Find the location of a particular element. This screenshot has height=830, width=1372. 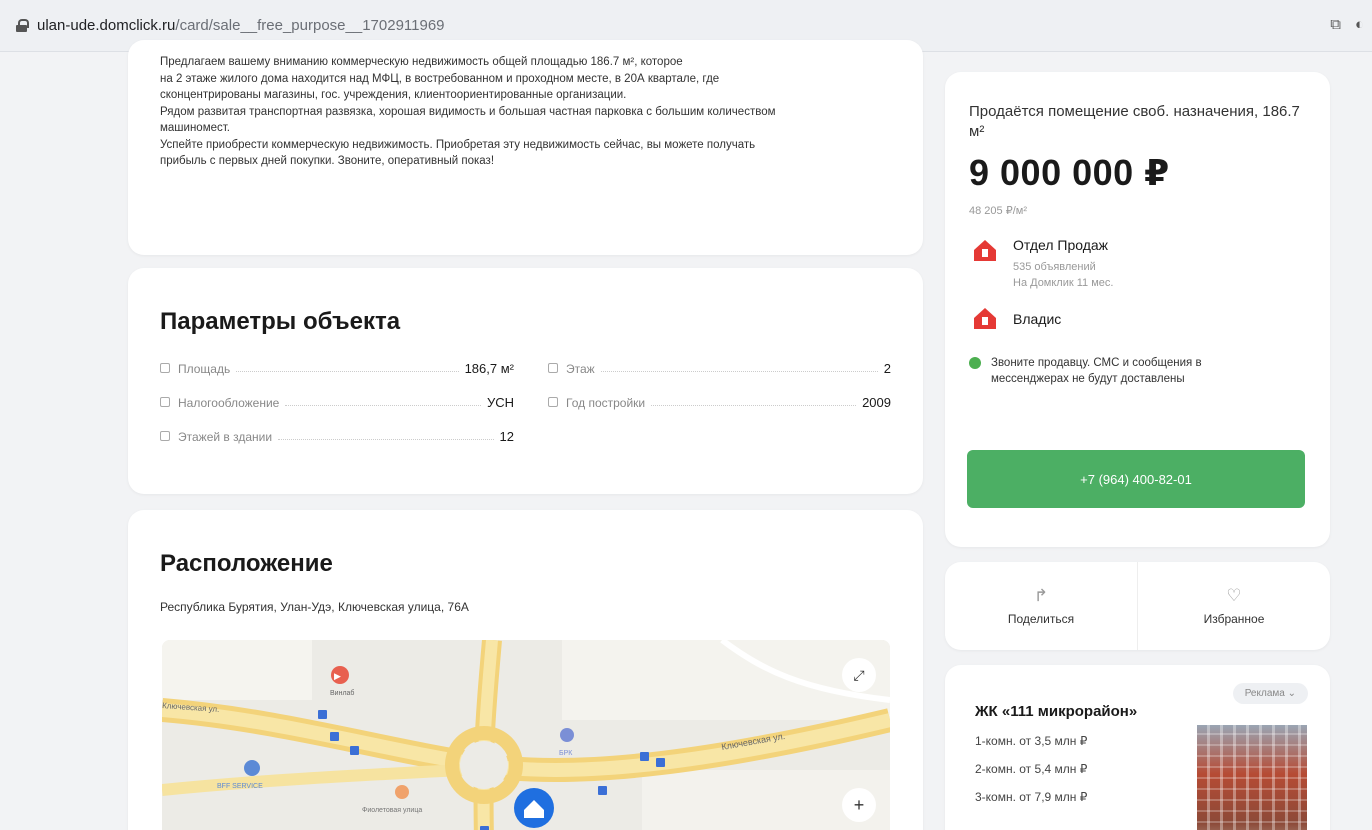

favorite-label: Избранное is located at coordinates (1234, 619).